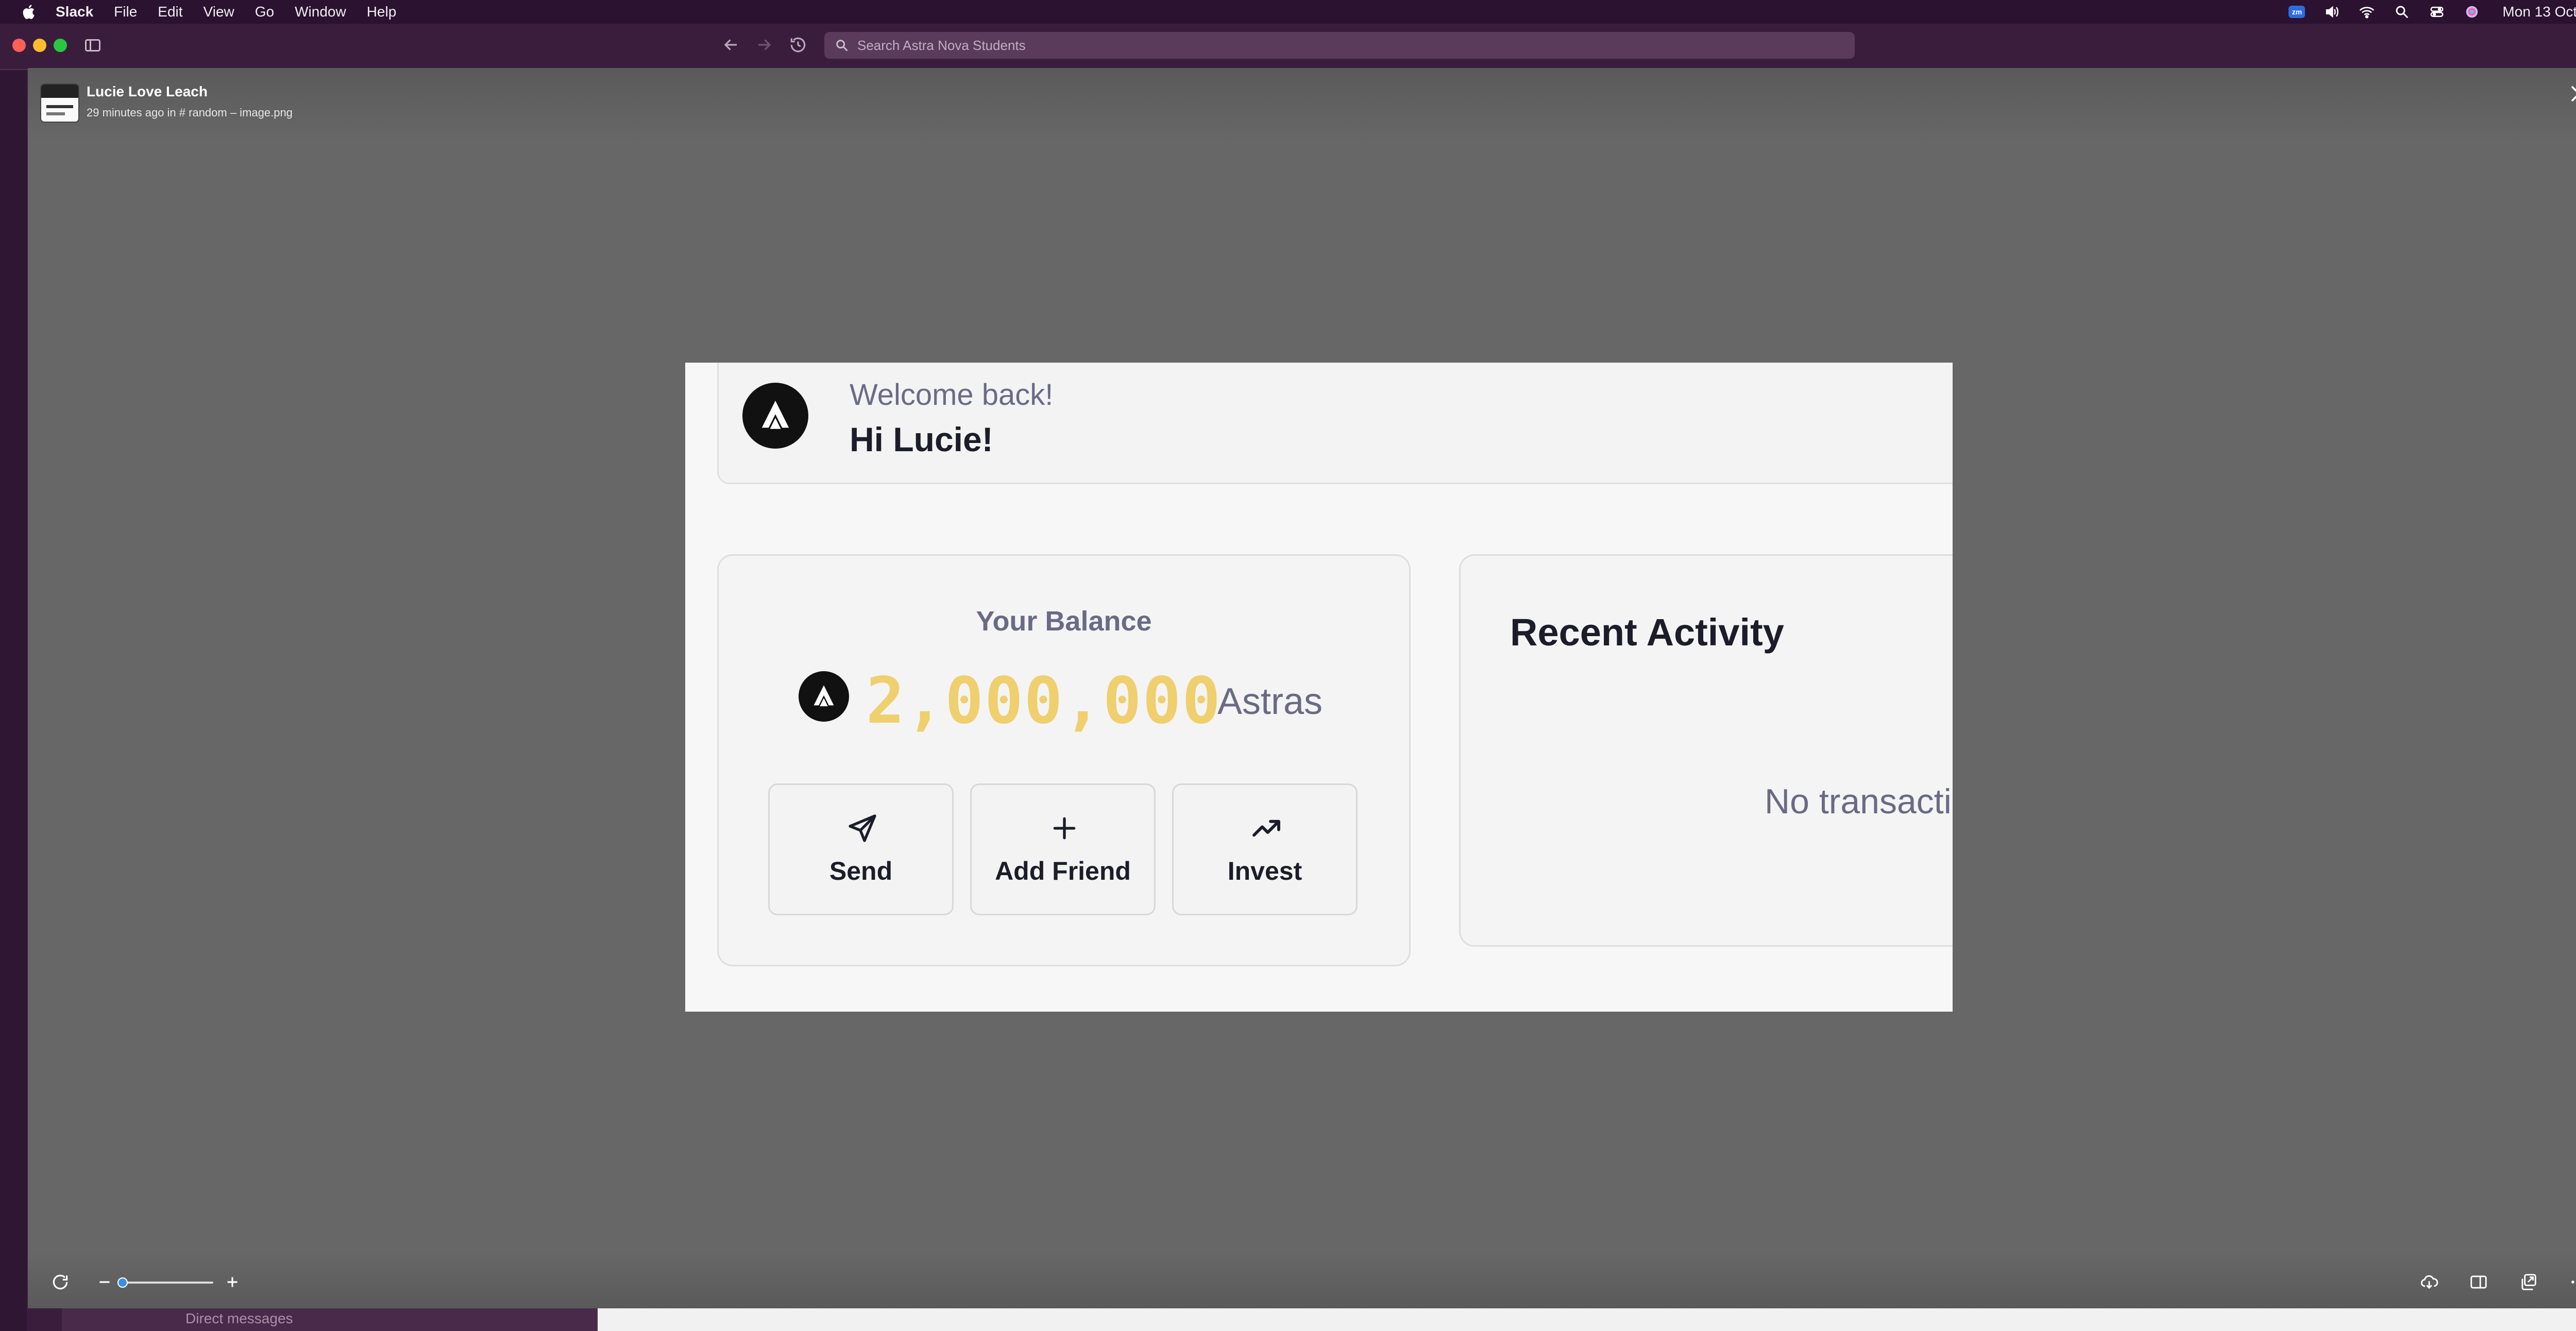  What do you see at coordinates (232, 1282) in the screenshot?
I see `zoom-in-icon` at bounding box center [232, 1282].